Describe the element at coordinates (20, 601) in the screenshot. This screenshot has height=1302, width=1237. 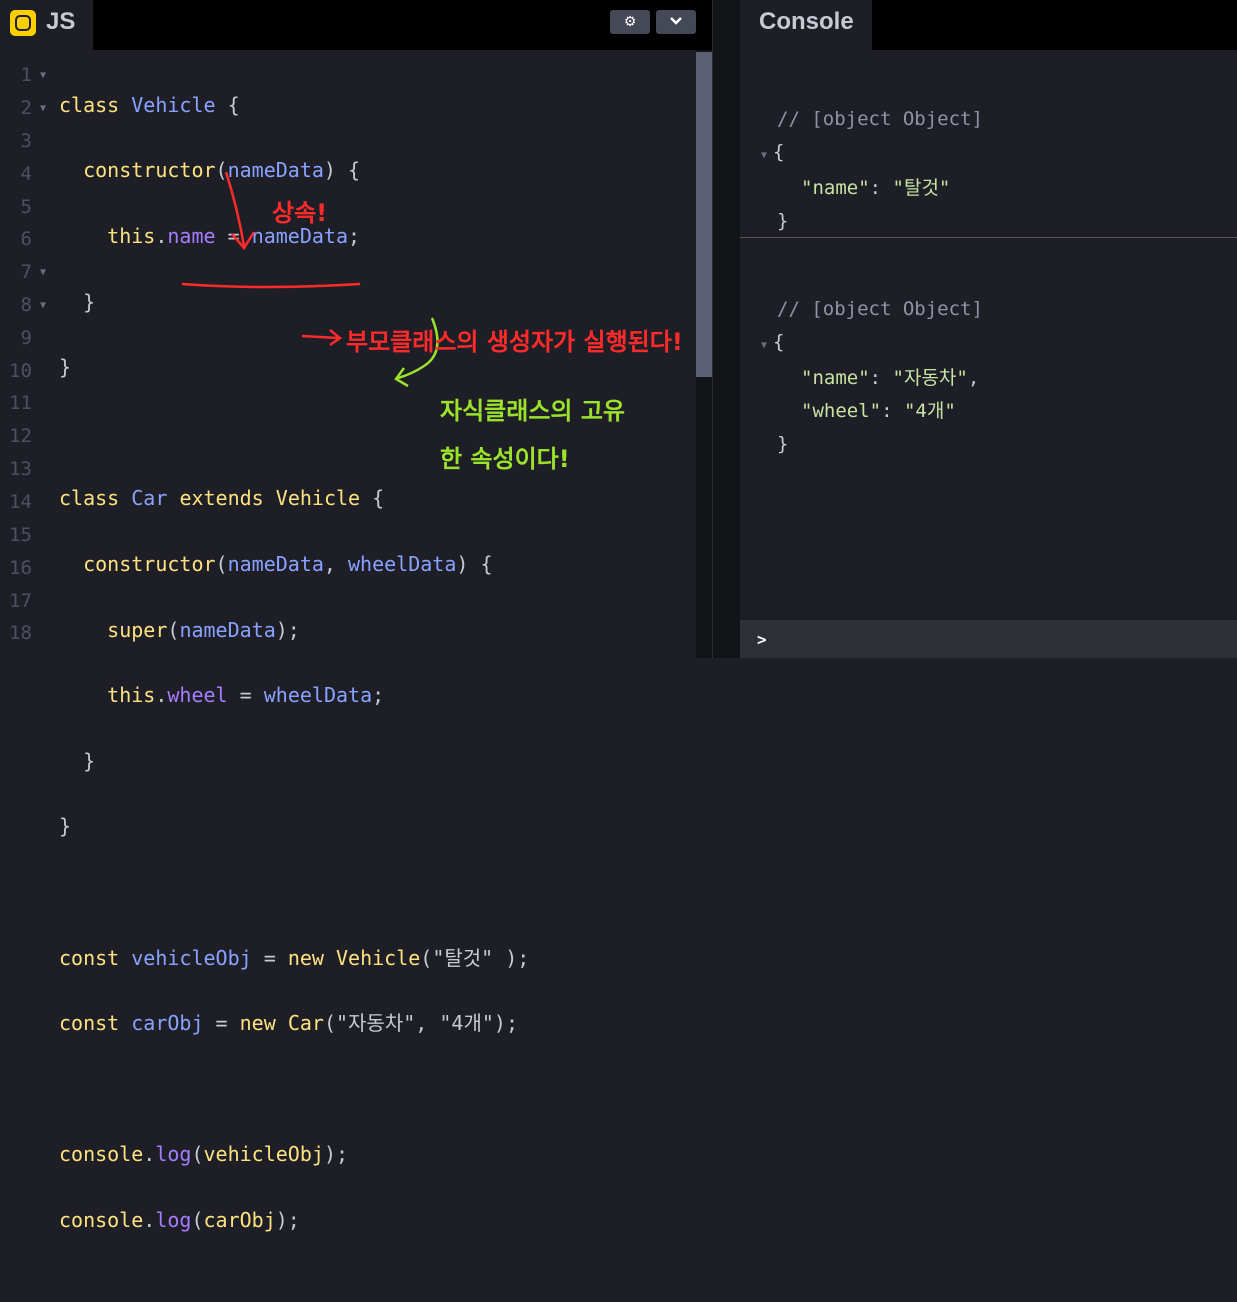
I see `line-number: 17` at that location.